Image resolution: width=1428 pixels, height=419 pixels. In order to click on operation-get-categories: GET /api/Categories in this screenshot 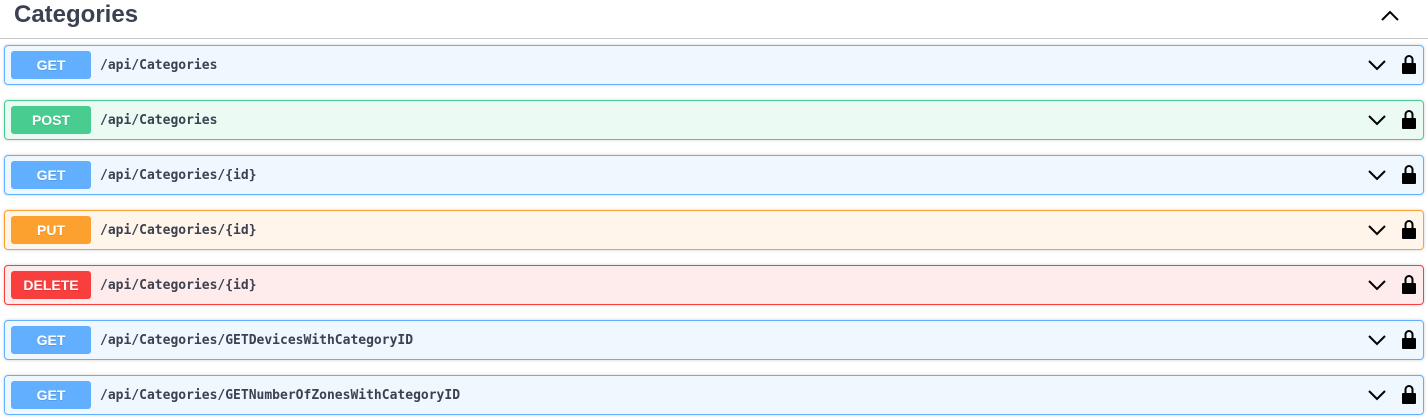, I will do `click(714, 65)`.